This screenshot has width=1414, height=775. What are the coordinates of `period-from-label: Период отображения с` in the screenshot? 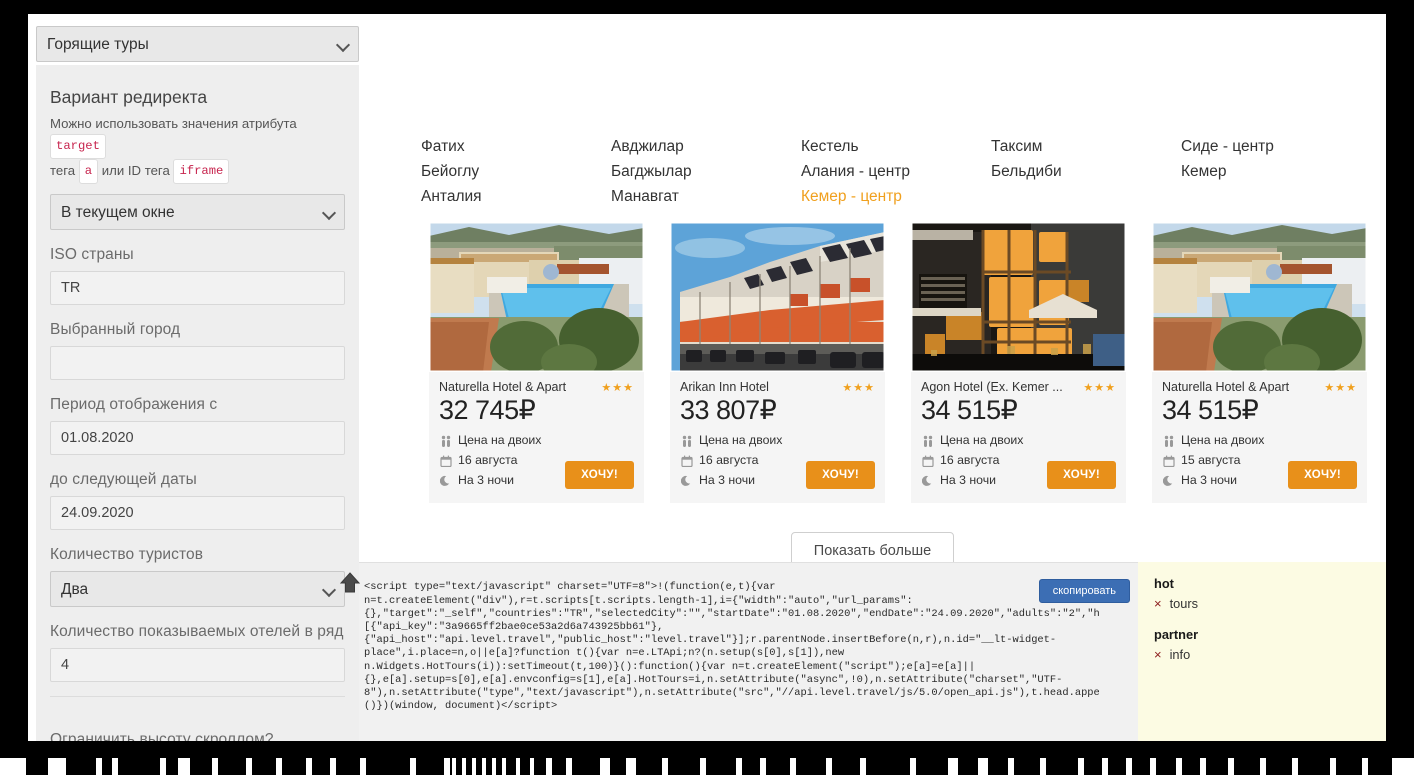 It's located at (134, 404).